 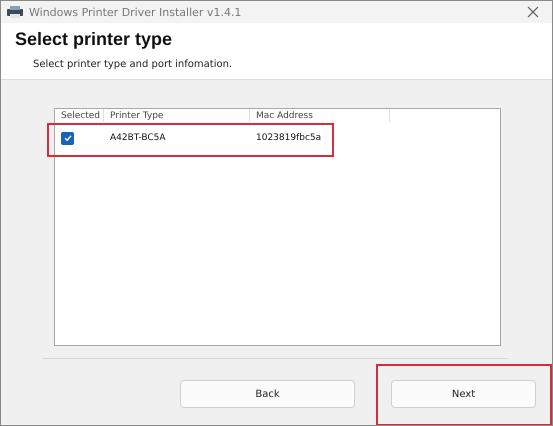 I want to click on close-icon, so click(x=533, y=12).